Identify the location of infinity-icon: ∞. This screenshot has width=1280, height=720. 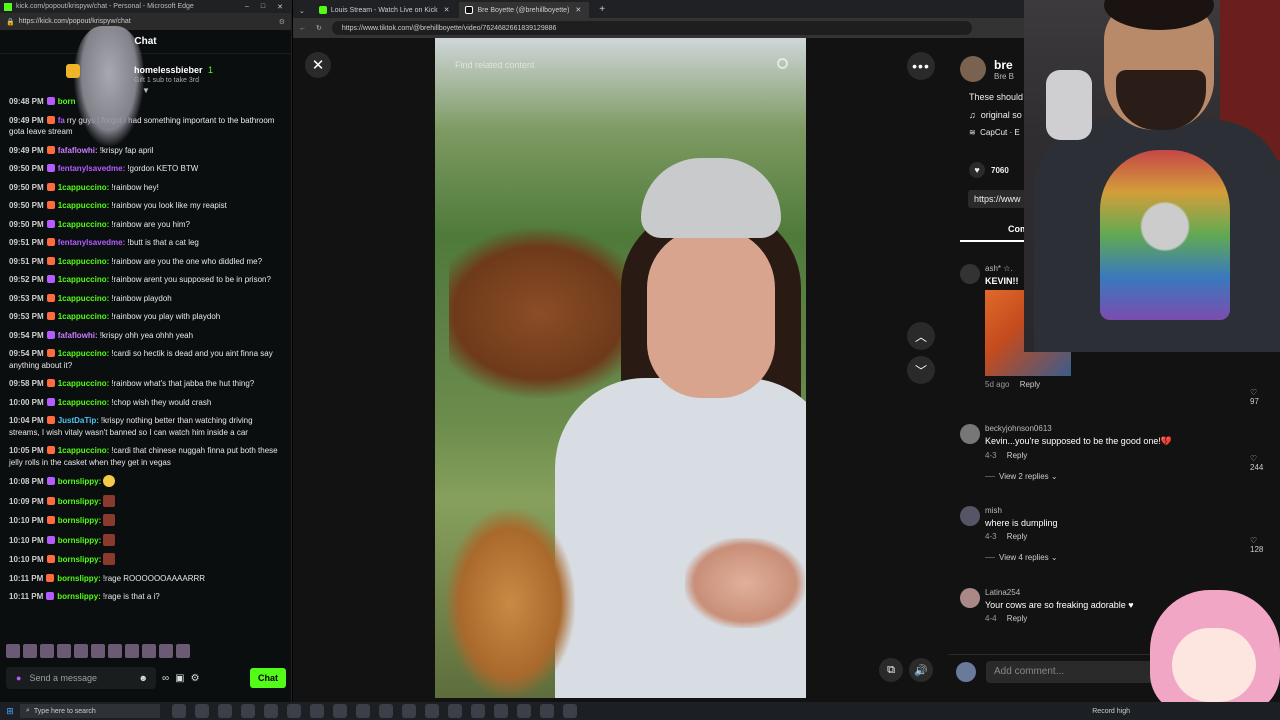
(165, 678).